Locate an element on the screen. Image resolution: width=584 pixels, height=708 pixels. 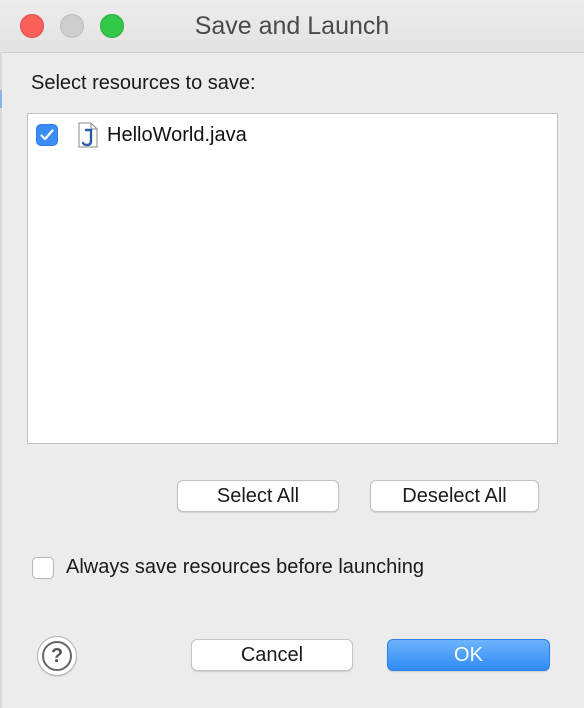
resource-name: HelloWorld.java is located at coordinates (177, 134).